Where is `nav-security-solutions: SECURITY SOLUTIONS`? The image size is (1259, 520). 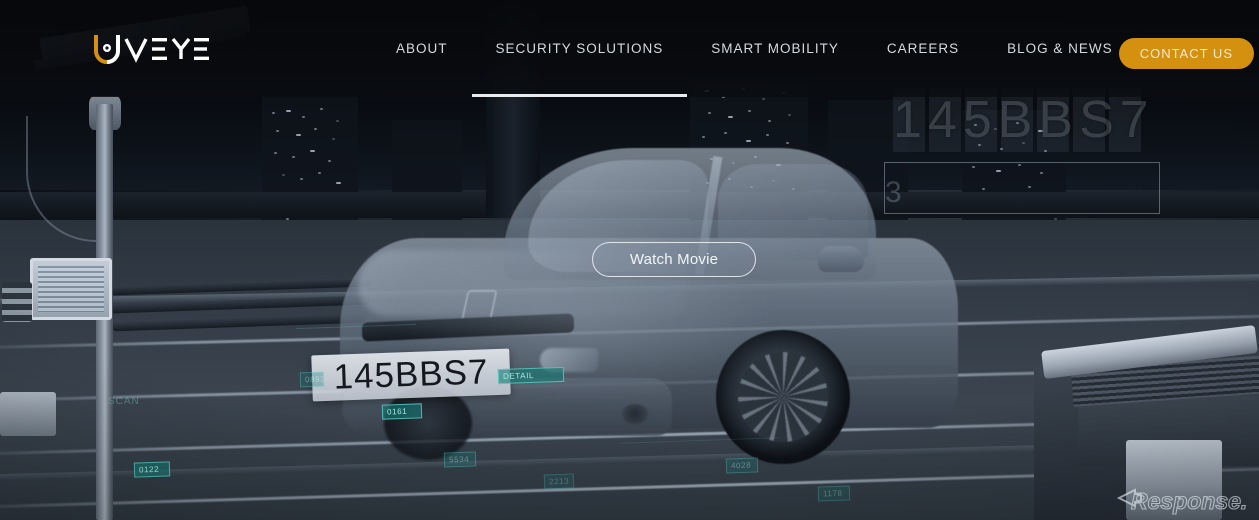 nav-security-solutions: SECURITY SOLUTIONS is located at coordinates (579, 48).